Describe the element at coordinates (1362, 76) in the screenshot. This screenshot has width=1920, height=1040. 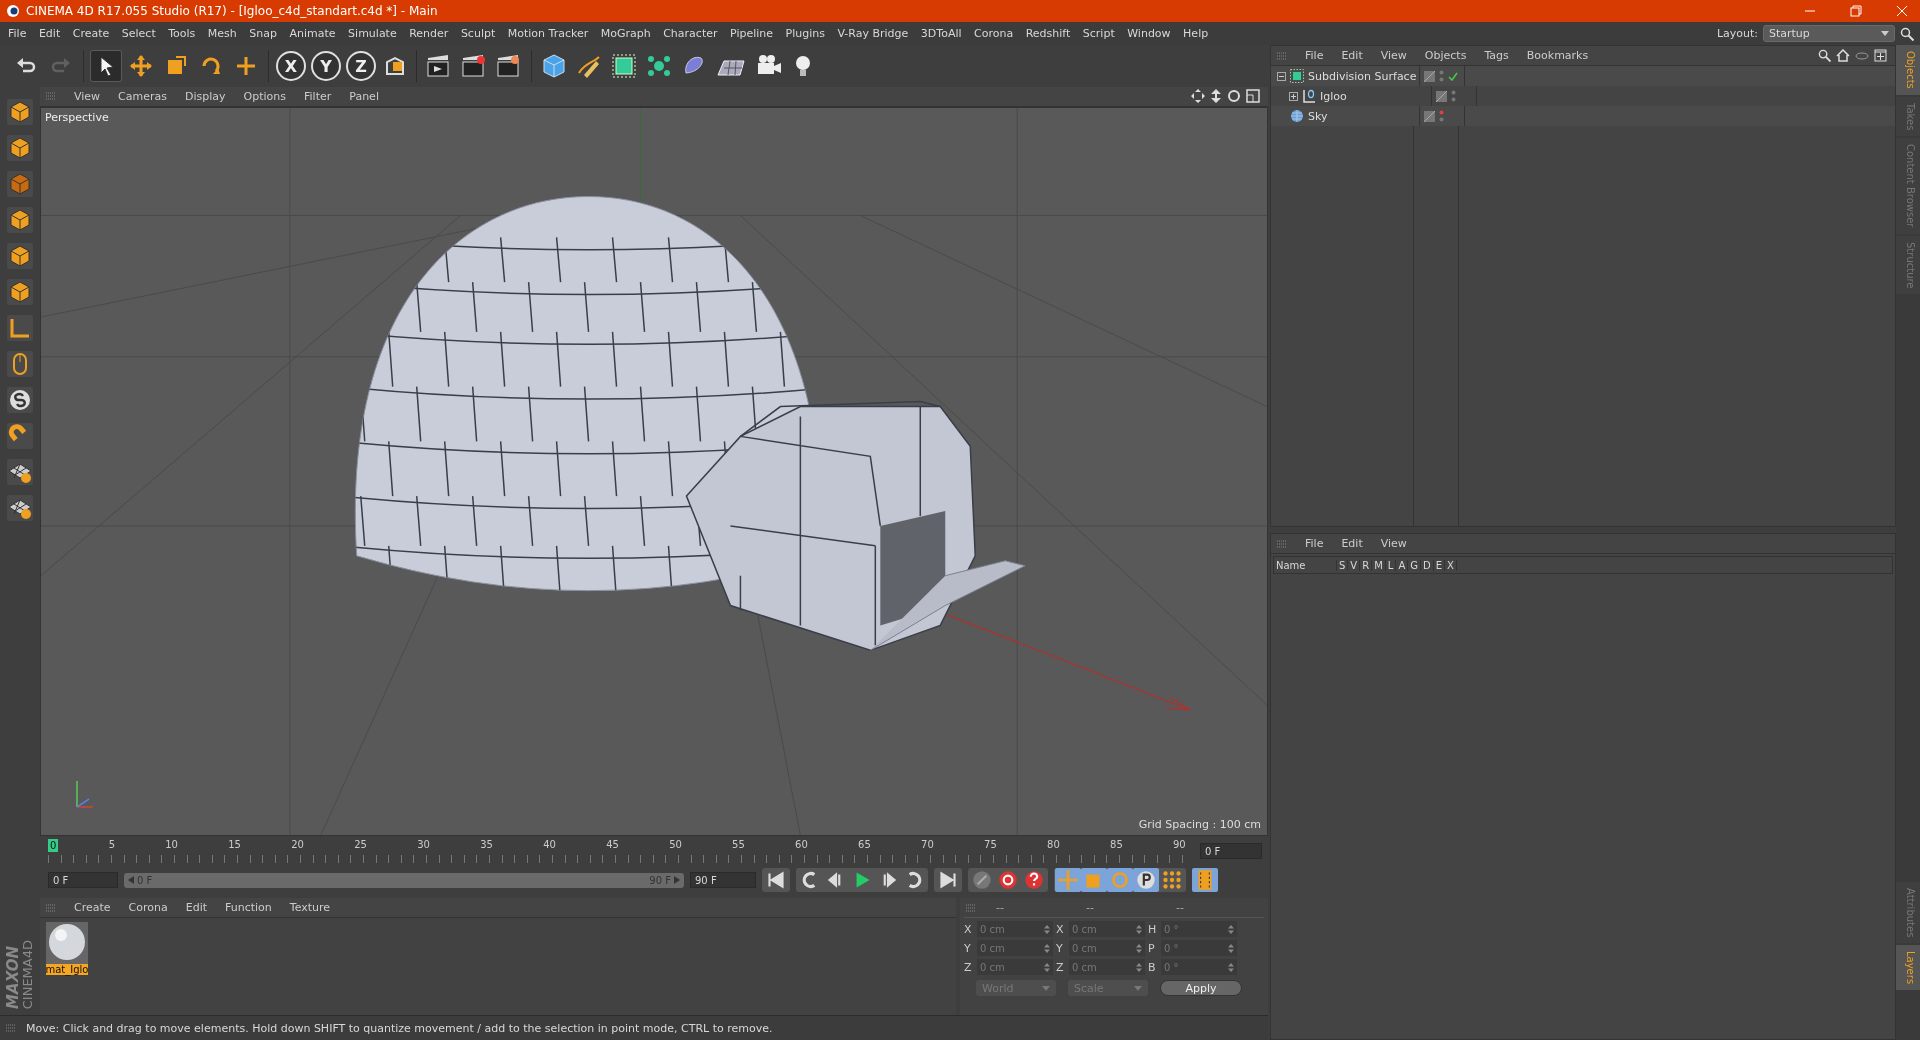
I see `object-name: Subdivision Surface` at that location.